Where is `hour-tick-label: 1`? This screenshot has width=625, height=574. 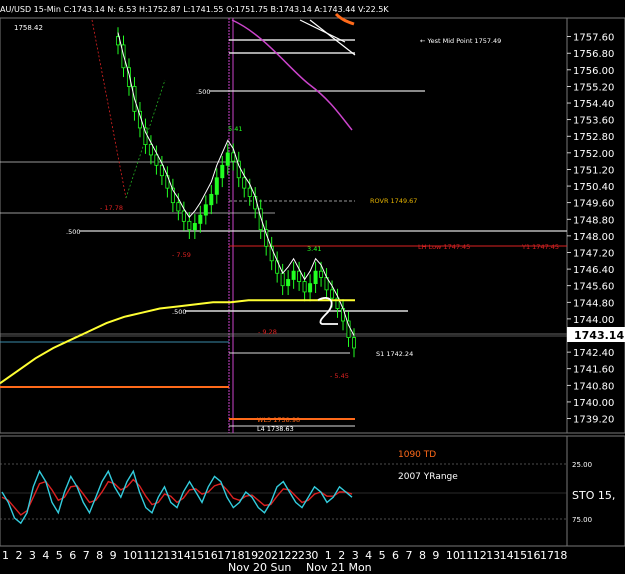 hour-tick-label: 1 is located at coordinates (5, 555).